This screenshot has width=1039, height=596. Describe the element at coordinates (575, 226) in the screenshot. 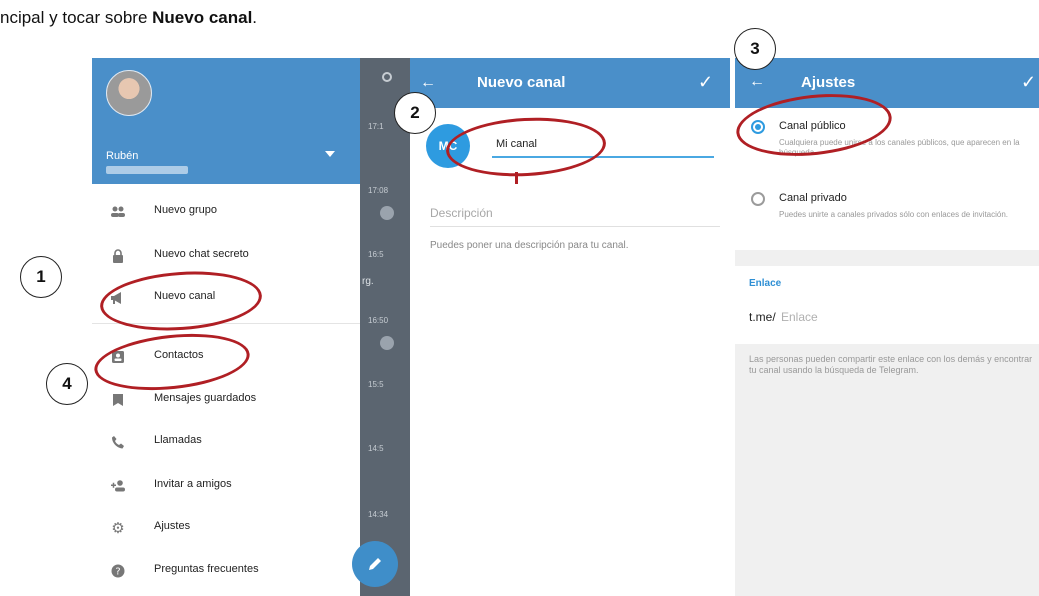

I see `description-underline` at that location.